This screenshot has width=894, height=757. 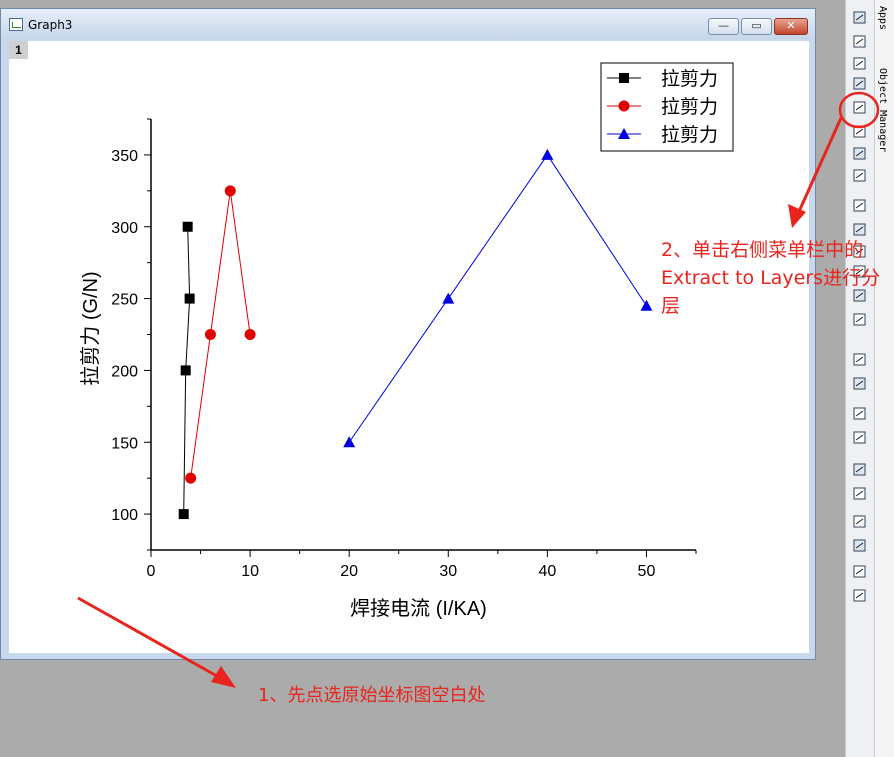 What do you see at coordinates (124, 228) in the screenshot?
I see `y-tick-label: 300` at bounding box center [124, 228].